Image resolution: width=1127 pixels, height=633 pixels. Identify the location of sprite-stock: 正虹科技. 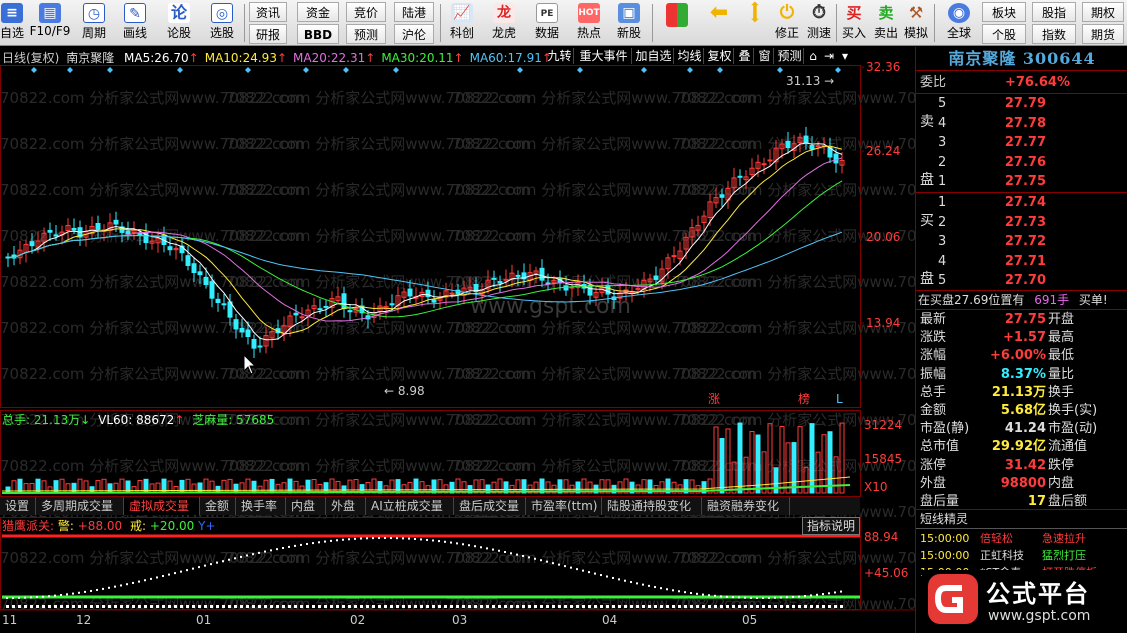
(1002, 556).